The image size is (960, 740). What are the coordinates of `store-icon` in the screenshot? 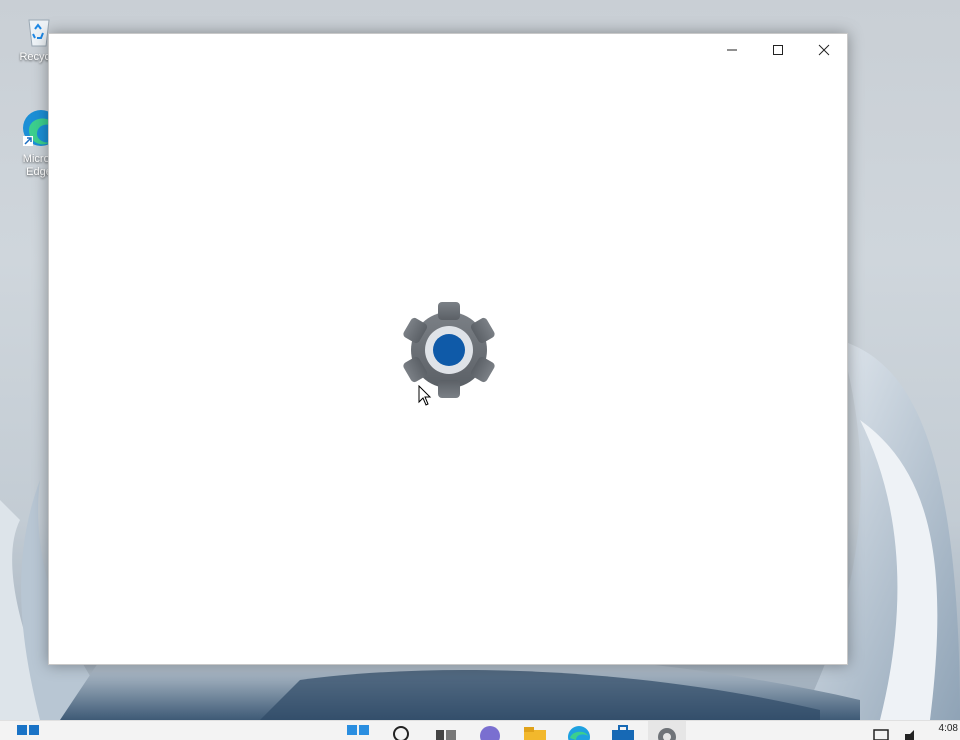 It's located at (623, 732).